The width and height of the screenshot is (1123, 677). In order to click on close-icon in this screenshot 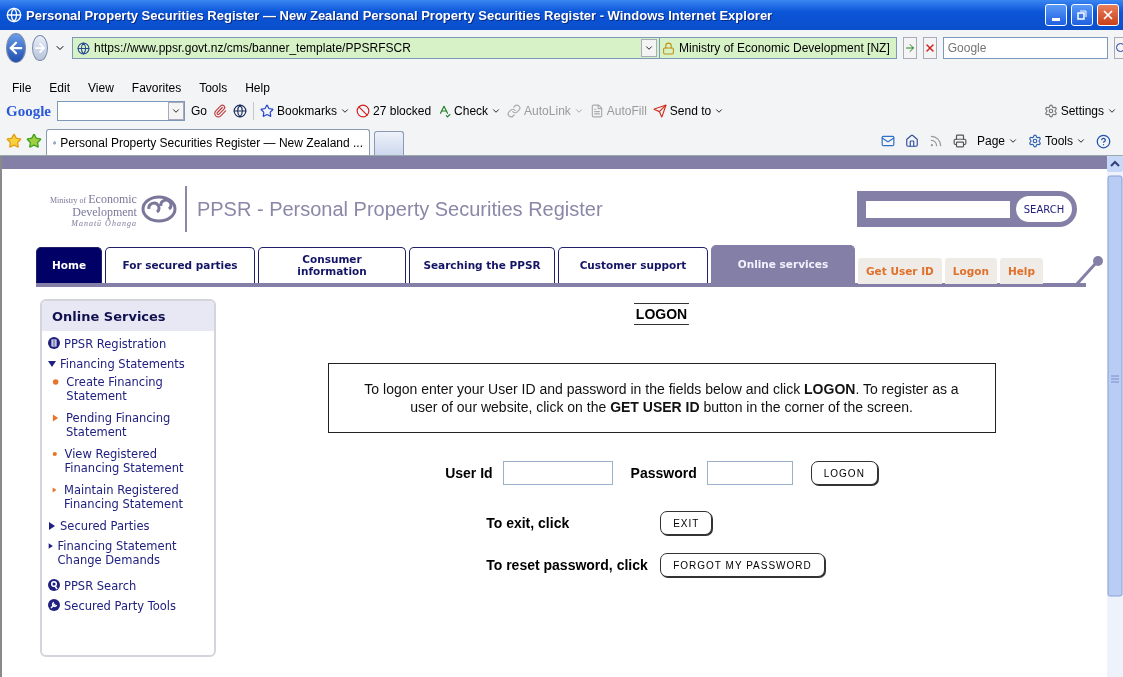, I will do `click(1108, 15)`.